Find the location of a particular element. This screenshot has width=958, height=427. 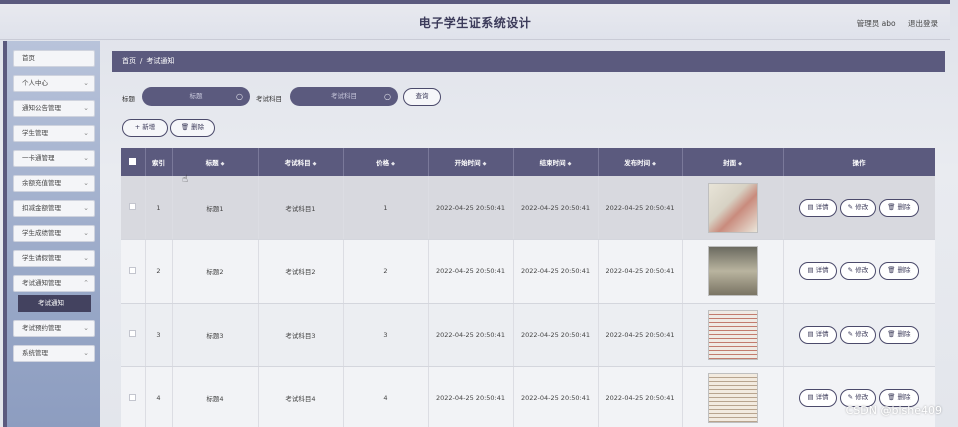

delete-selected-button: 🗑 删除 is located at coordinates (192, 128).